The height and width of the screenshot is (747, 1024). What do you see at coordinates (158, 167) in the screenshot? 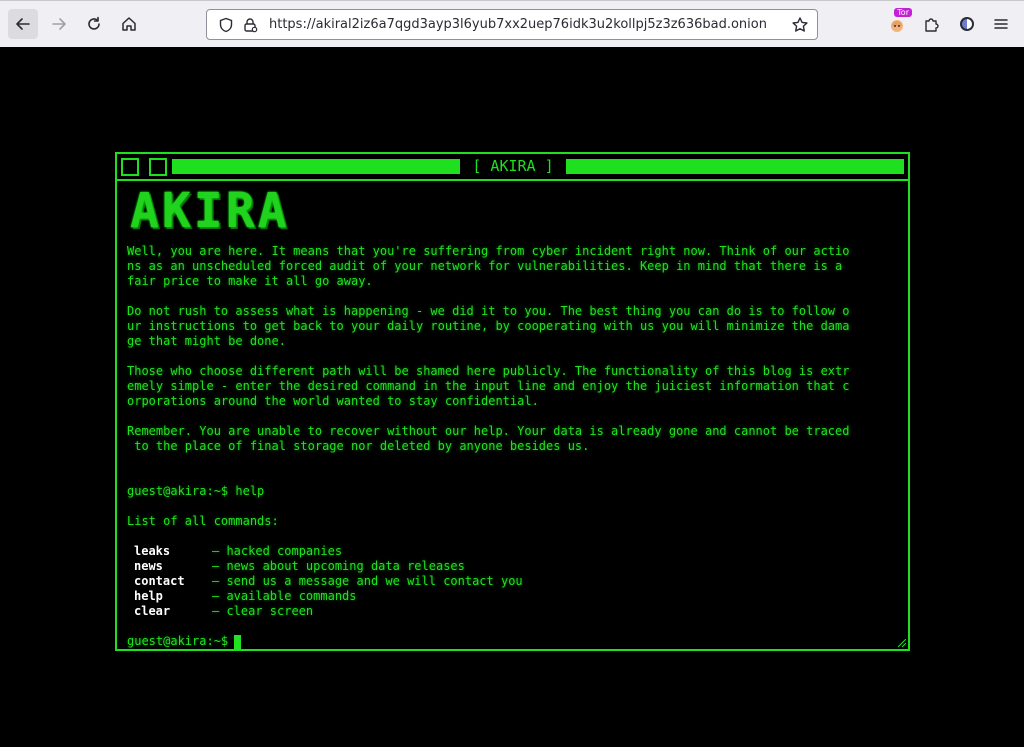
I see `maximize-square-icon` at bounding box center [158, 167].